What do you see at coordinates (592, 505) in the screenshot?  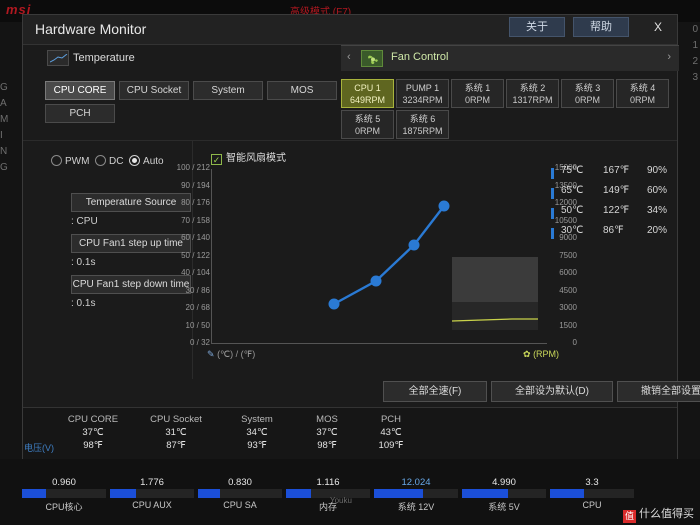 I see `voltage-cpu-33v-label: CPU` at bounding box center [592, 505].